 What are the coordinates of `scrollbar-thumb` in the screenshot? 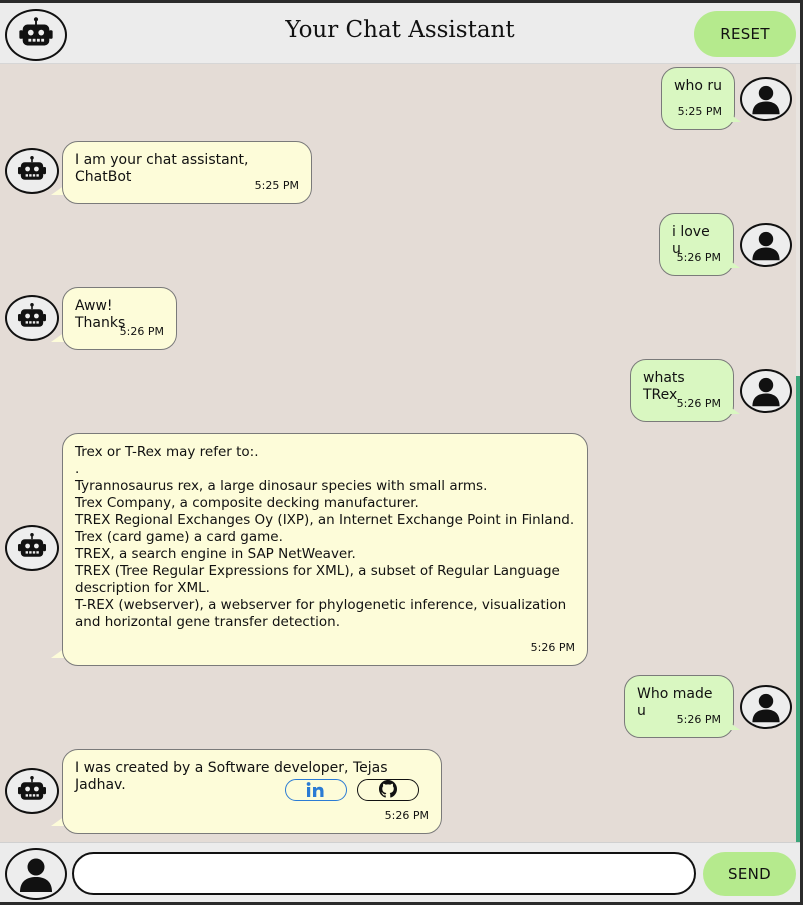 It's located at (798, 609).